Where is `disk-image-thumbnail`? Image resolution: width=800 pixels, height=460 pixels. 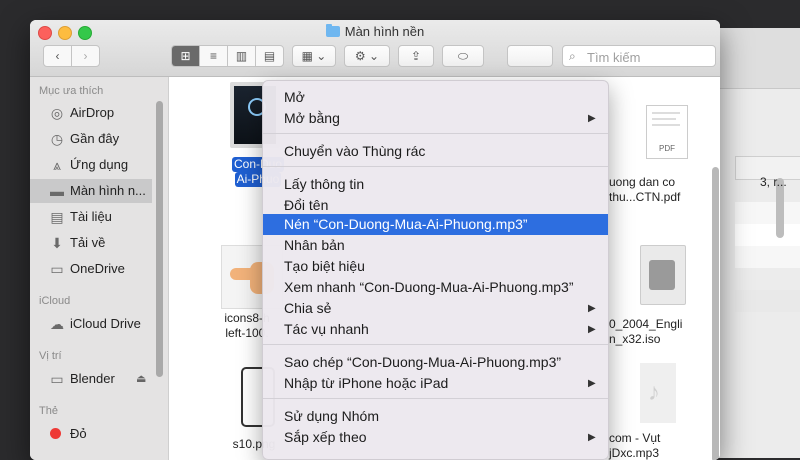
disk-image-thumbnail is located at coordinates (663, 275).